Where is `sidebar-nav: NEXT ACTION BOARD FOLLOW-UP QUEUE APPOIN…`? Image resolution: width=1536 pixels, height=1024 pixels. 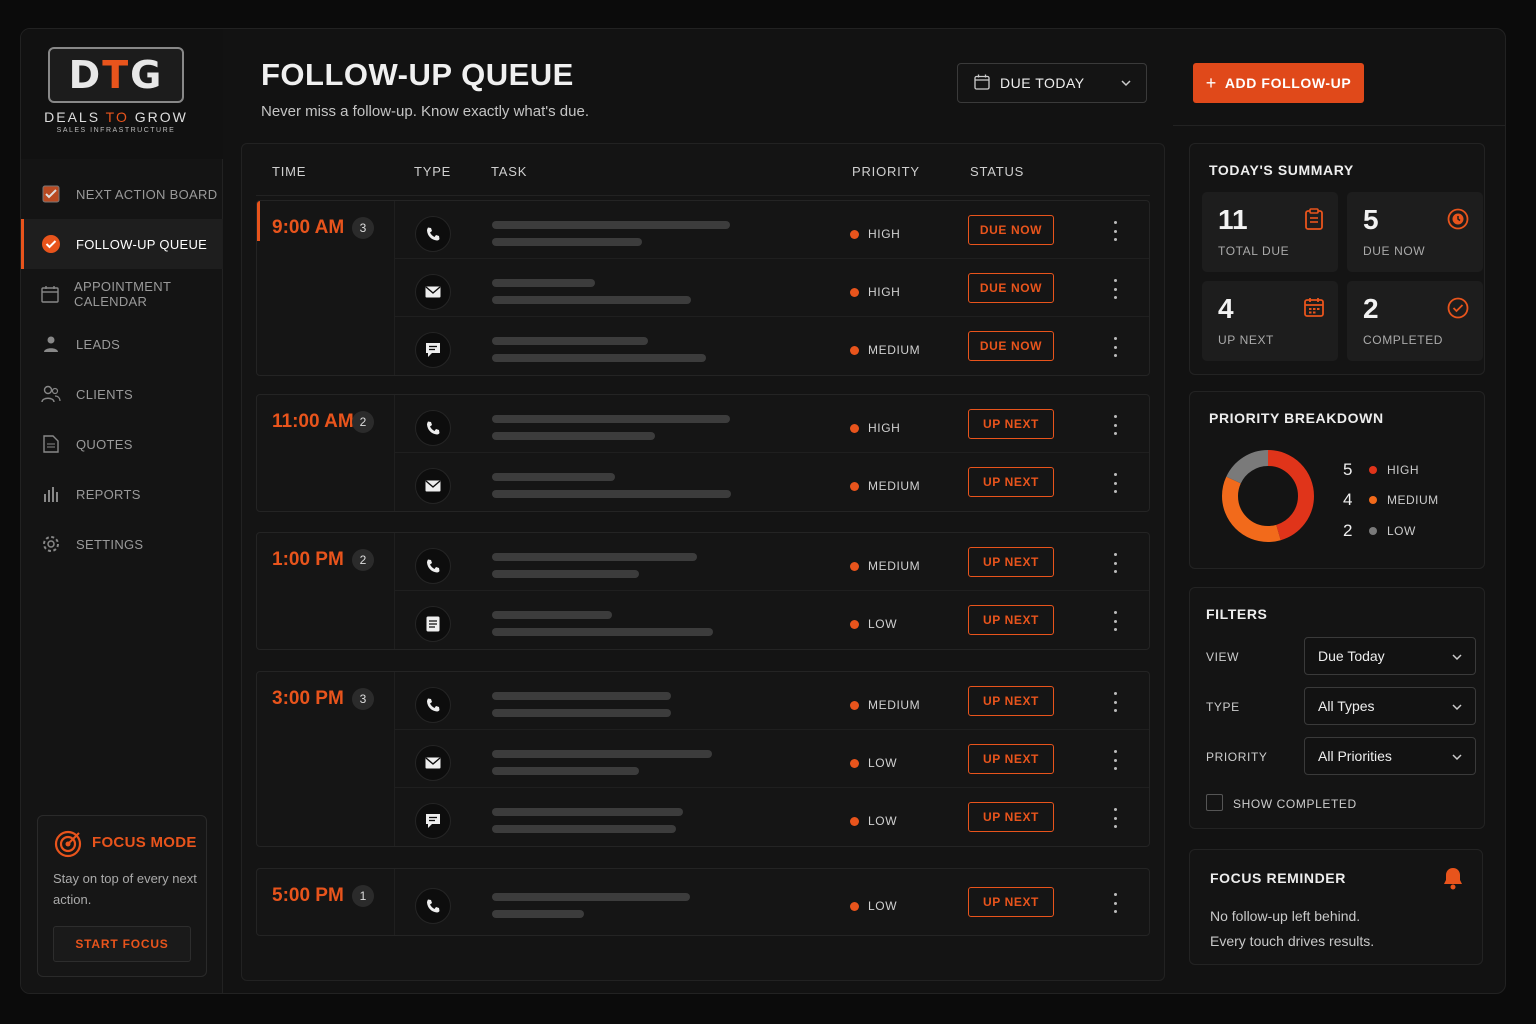 sidebar-nav: NEXT ACTION BOARD FOLLOW-UP QUEUE APPOIN… is located at coordinates (122, 369).